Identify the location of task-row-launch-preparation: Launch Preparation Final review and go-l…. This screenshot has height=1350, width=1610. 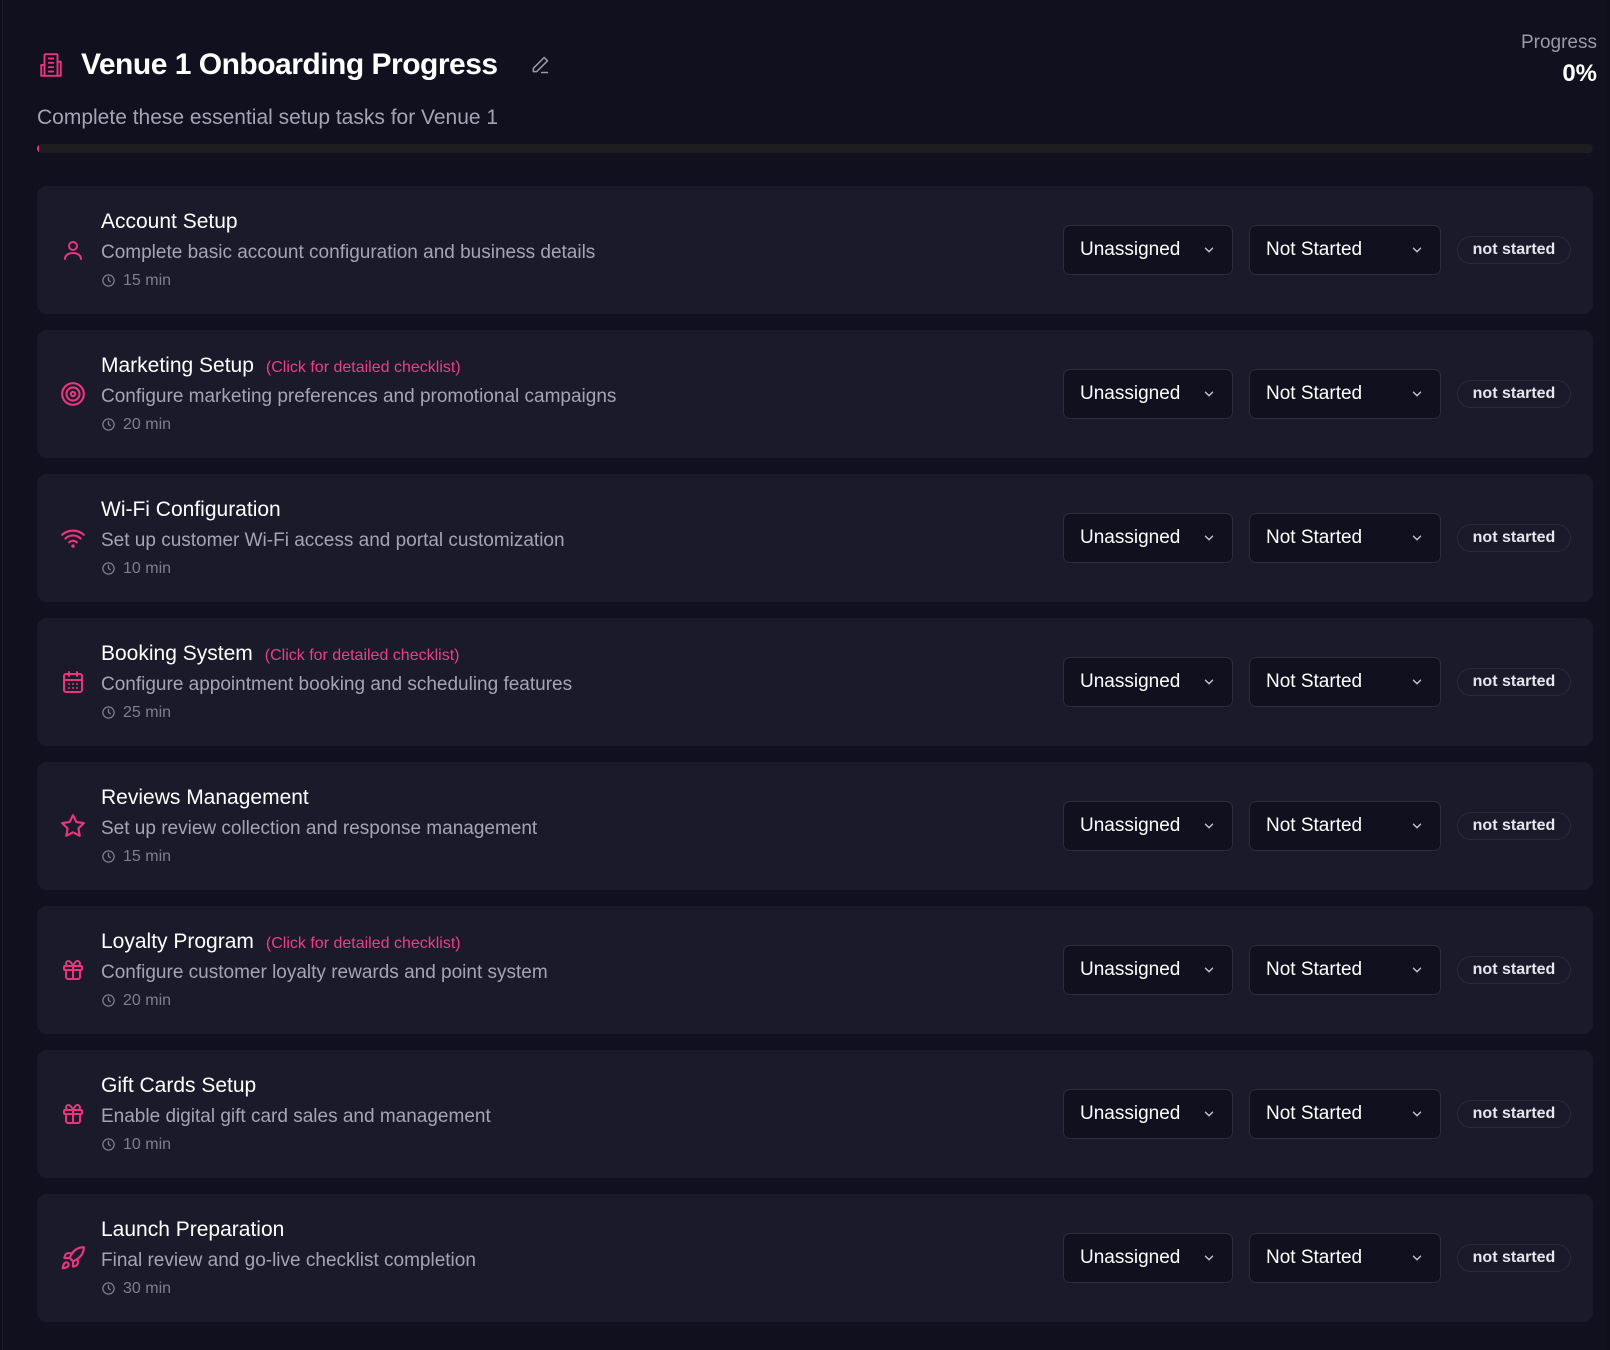
(815, 1258).